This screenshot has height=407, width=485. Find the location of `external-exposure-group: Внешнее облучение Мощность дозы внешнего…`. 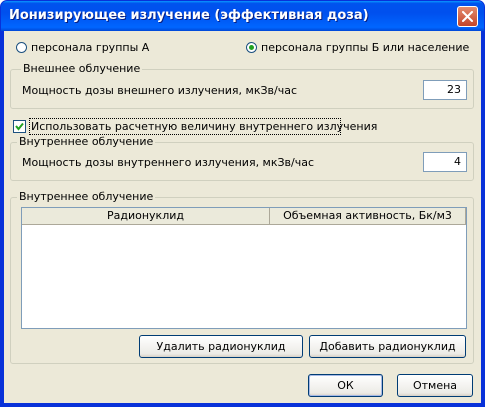

external-exposure-group: Внешнее облучение Мощность дозы внешнего… is located at coordinates (242, 85).